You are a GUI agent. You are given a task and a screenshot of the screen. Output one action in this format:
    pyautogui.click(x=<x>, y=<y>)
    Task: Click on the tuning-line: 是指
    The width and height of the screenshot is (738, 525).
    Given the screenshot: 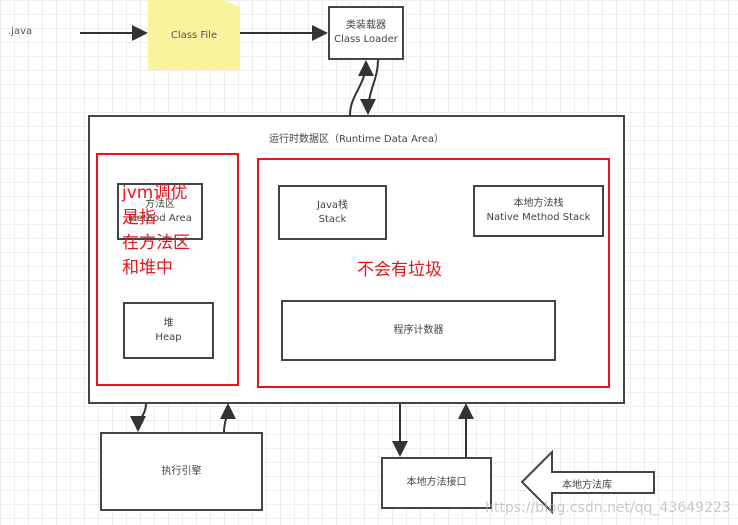 What is the action you would take?
    pyautogui.click(x=139, y=218)
    